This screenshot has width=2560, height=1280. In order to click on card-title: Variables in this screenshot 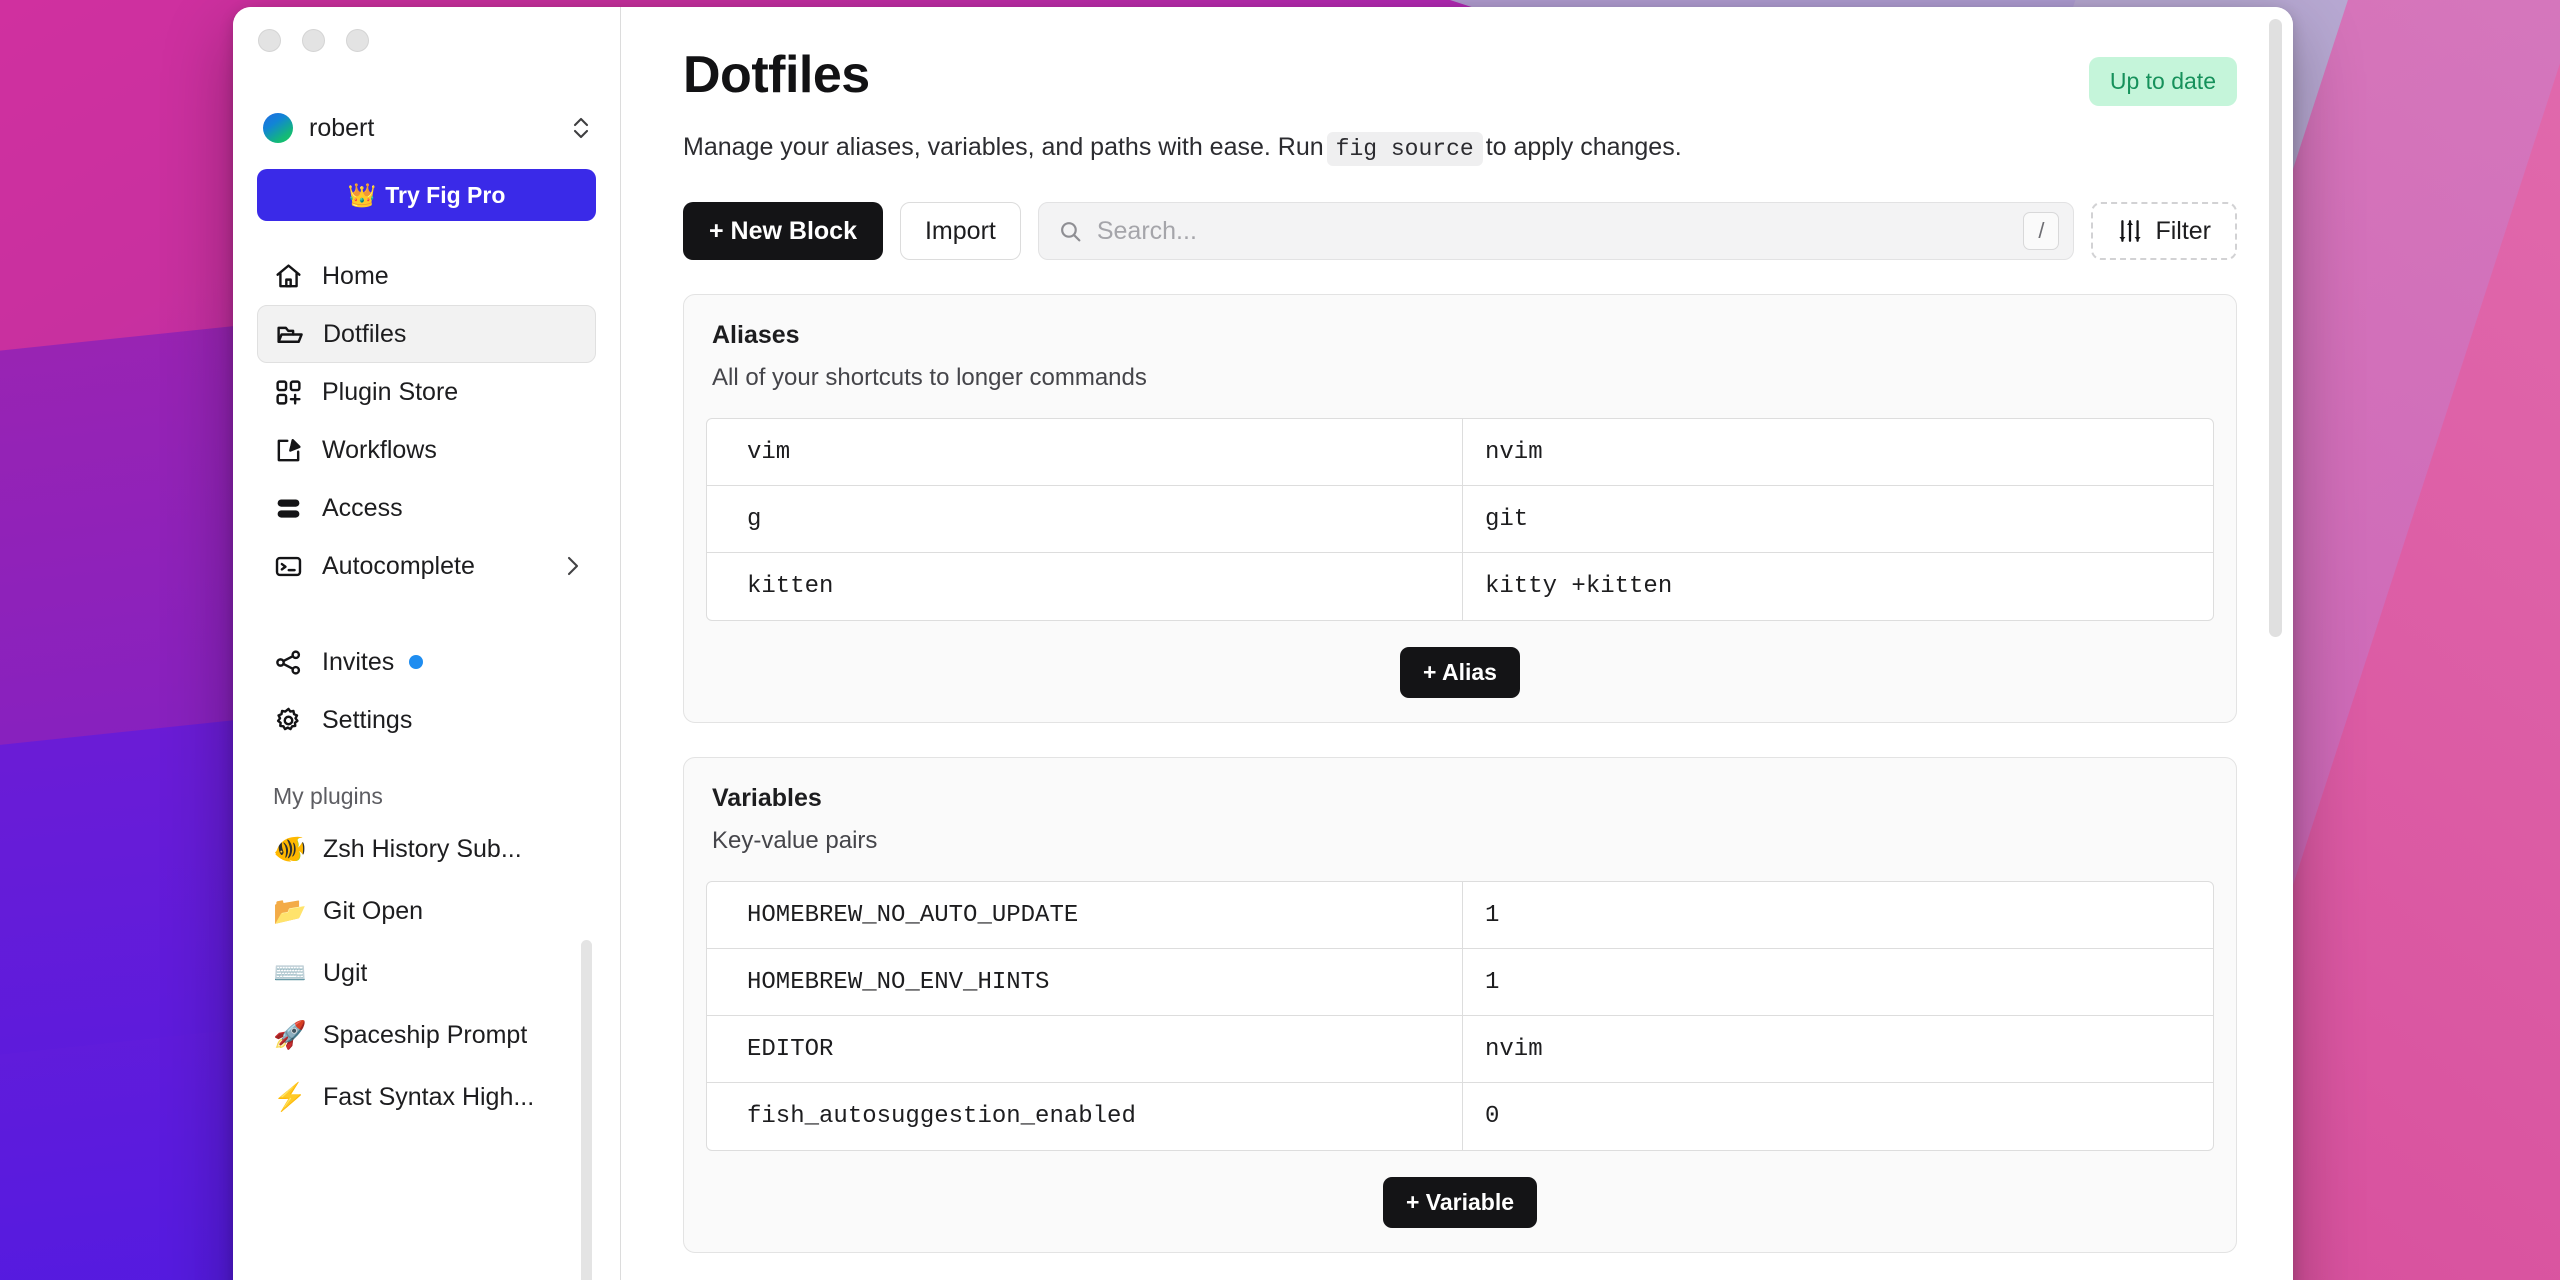, I will do `click(767, 798)`.